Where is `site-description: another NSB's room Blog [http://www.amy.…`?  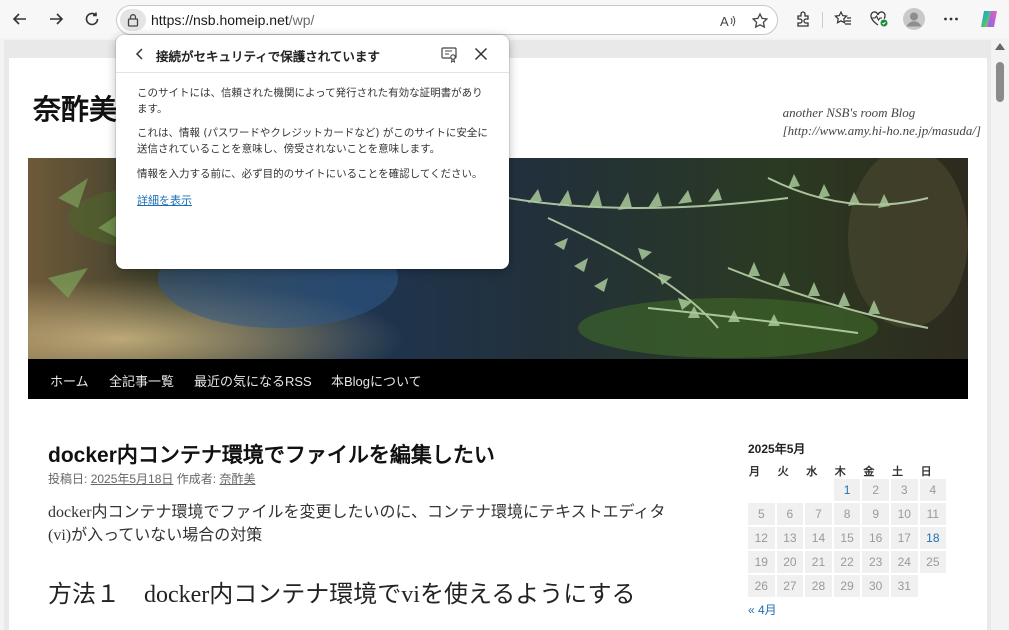 site-description: another NSB's room Blog [http://www.amy.… is located at coordinates (882, 122).